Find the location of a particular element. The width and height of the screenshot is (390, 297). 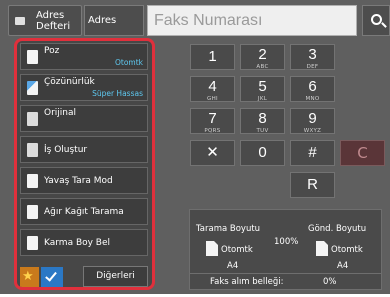

mode-label: Poz is located at coordinates (52, 51).